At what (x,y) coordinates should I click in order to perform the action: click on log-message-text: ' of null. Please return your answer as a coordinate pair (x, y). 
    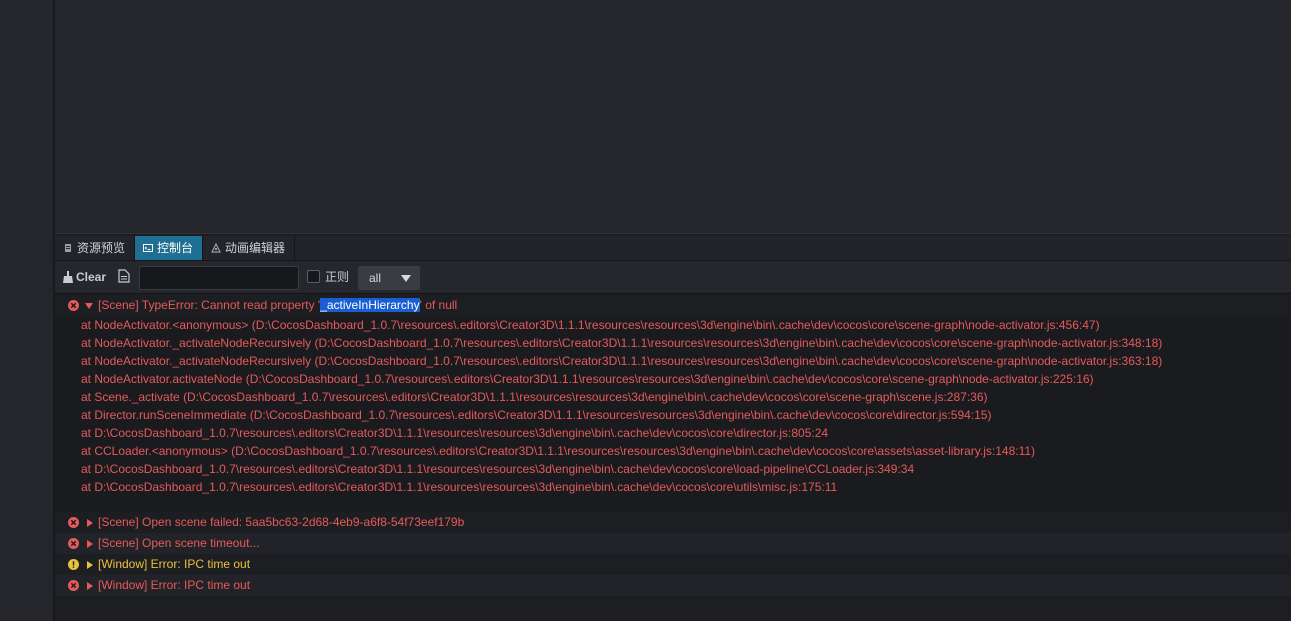
    Looking at the image, I should click on (438, 305).